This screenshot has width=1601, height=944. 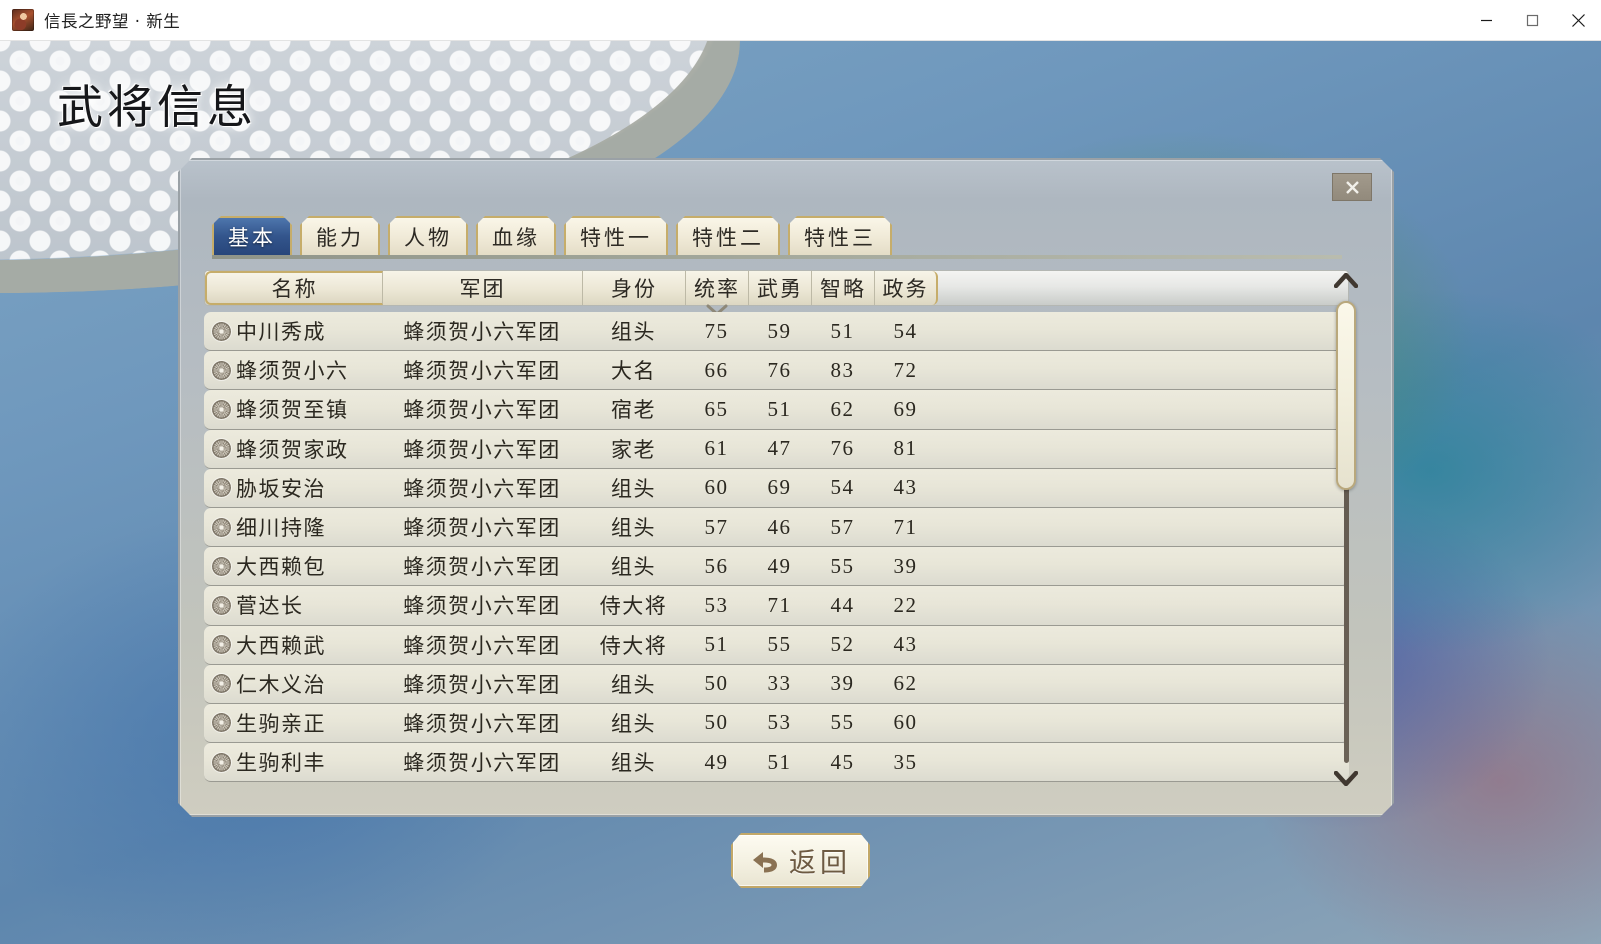 I want to click on cell-text: 71, so click(x=905, y=526).